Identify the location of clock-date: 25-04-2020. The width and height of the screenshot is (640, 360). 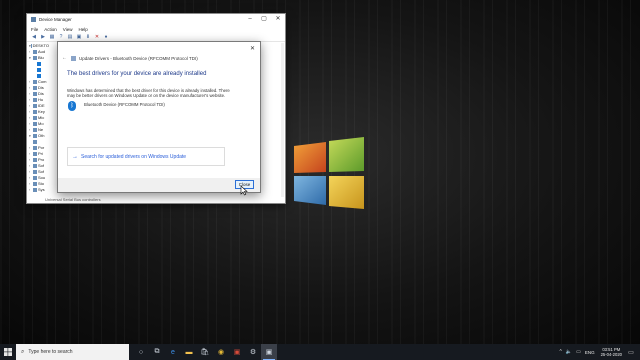
(611, 354).